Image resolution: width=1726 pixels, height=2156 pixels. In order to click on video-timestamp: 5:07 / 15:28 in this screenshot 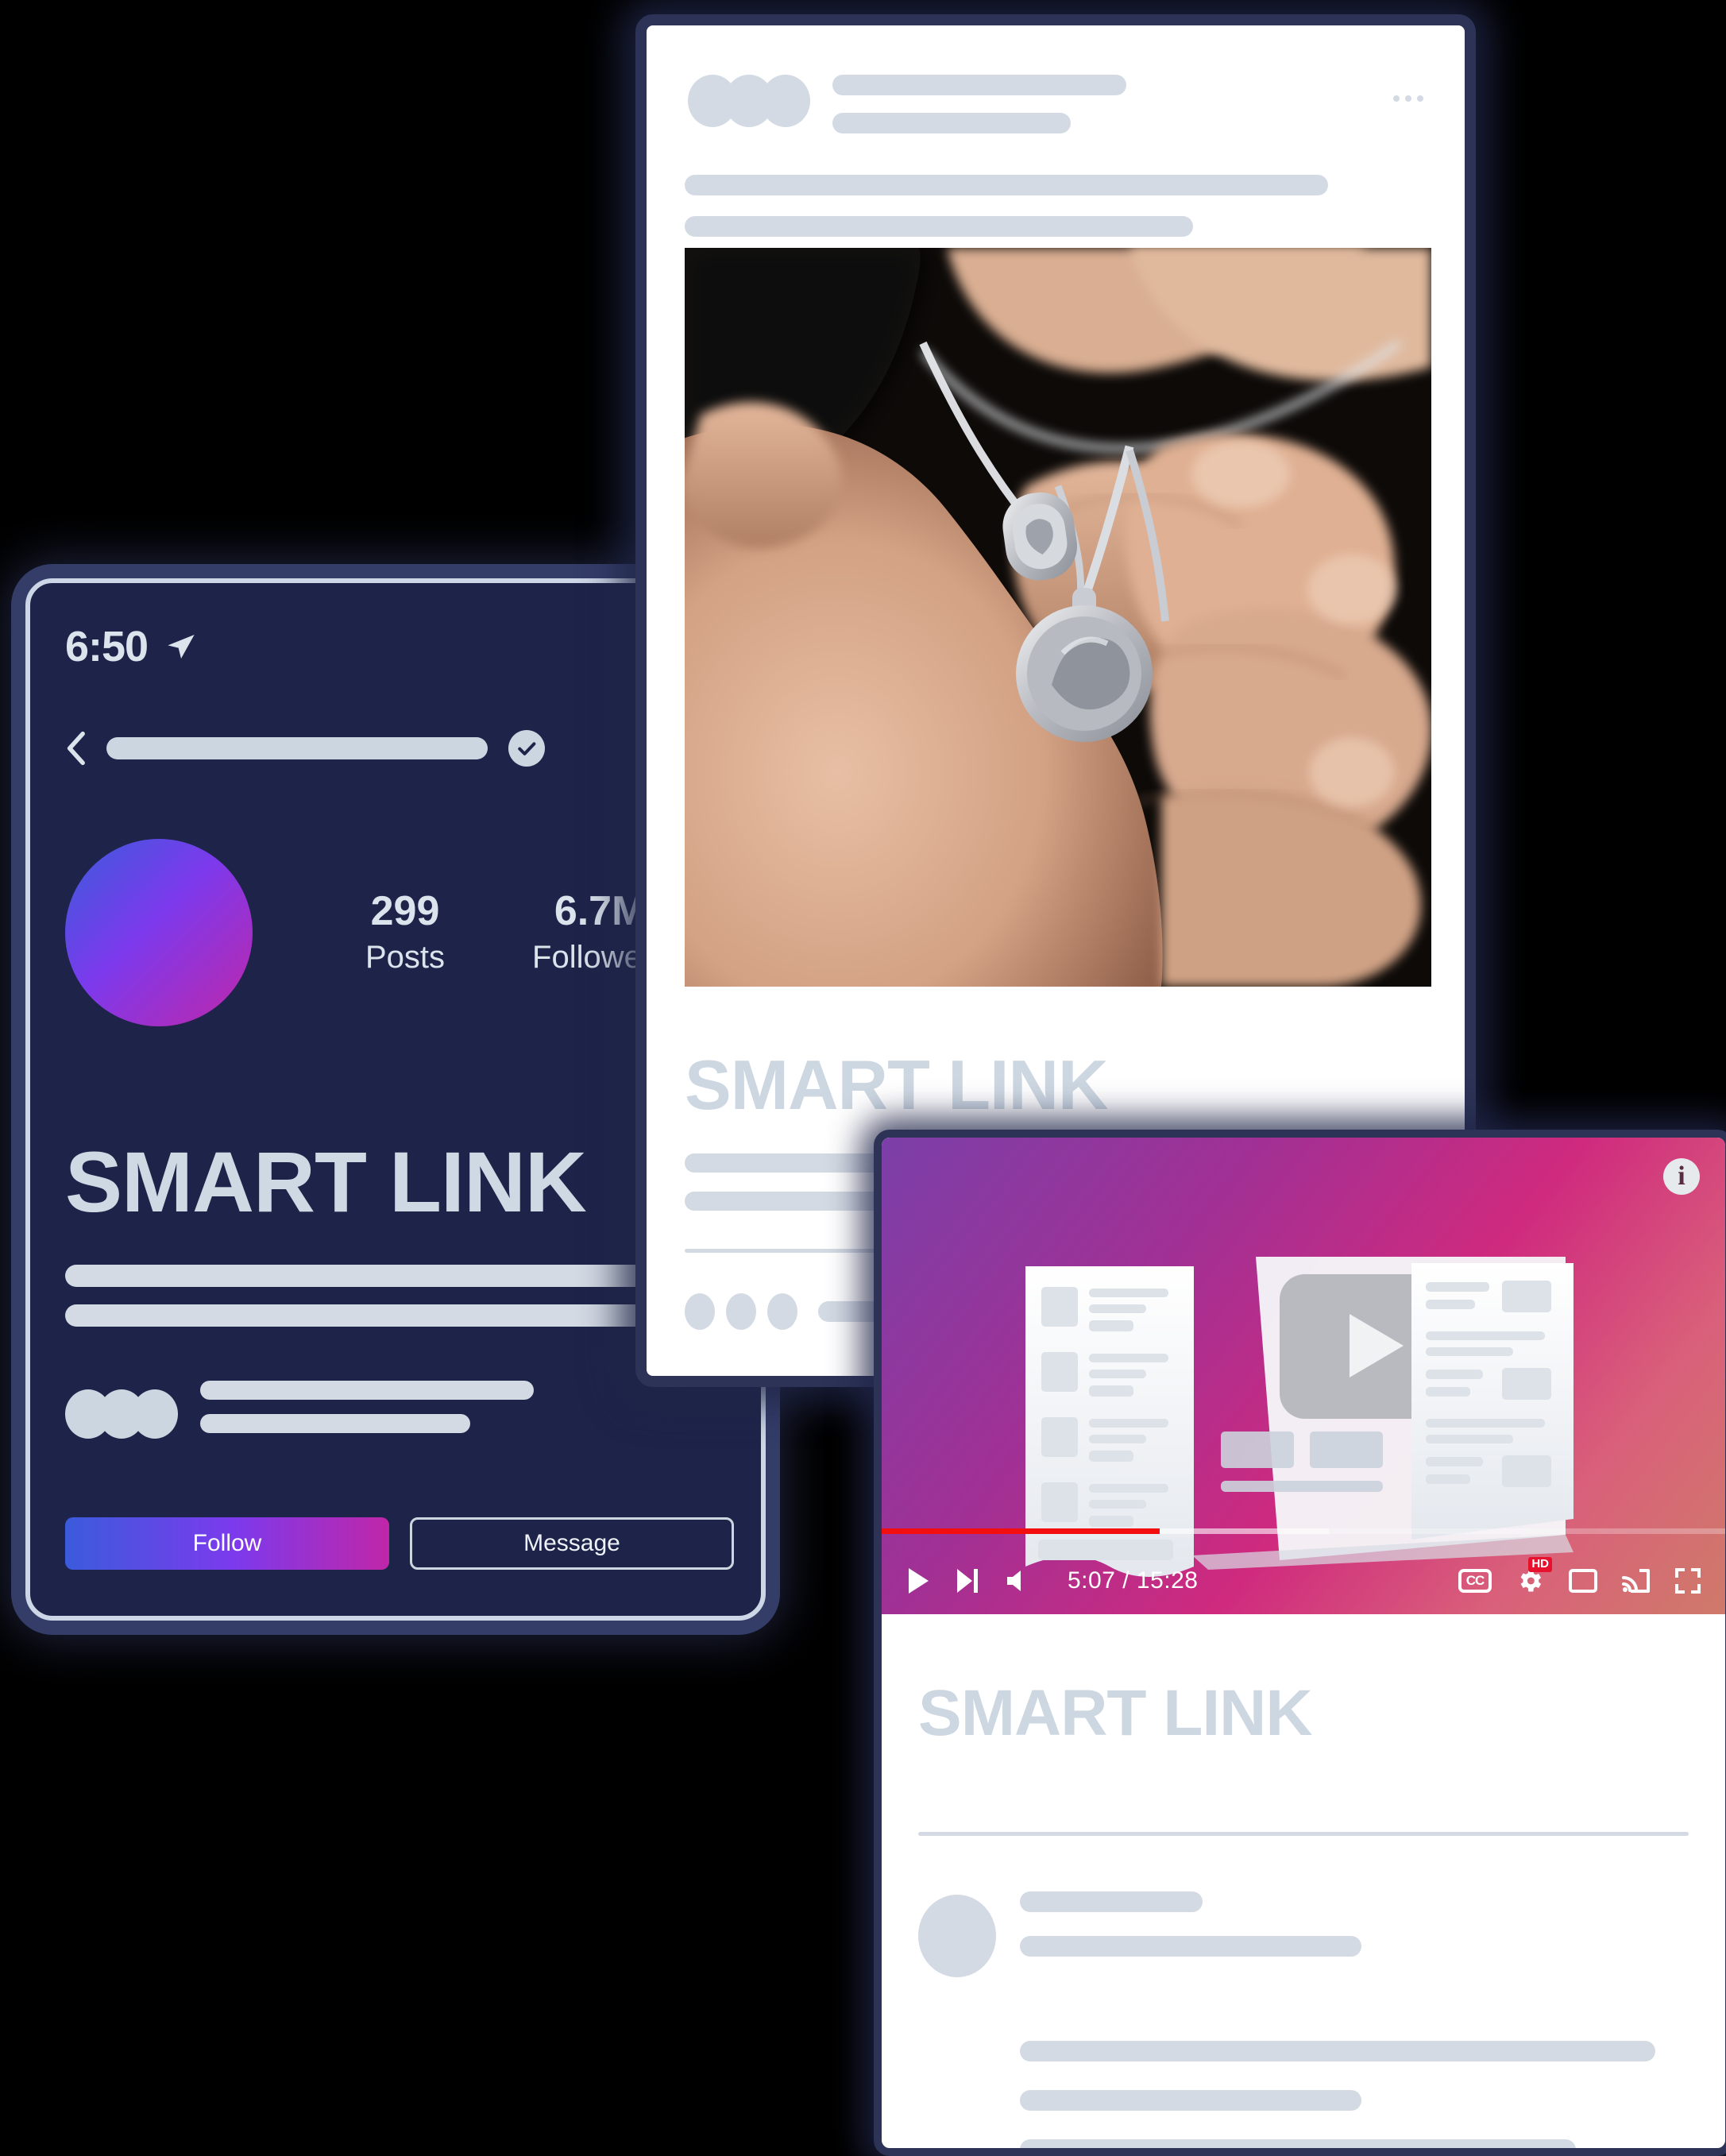, I will do `click(1133, 1581)`.